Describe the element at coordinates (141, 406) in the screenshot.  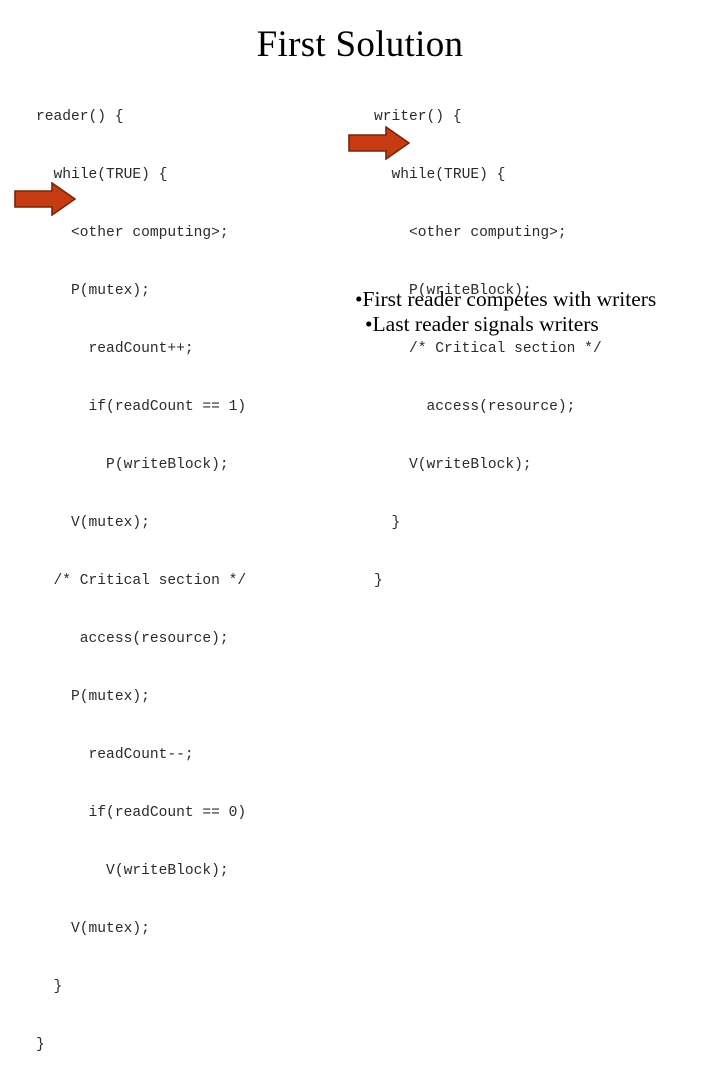
I see `code-line: if(readCount == 1)` at that location.